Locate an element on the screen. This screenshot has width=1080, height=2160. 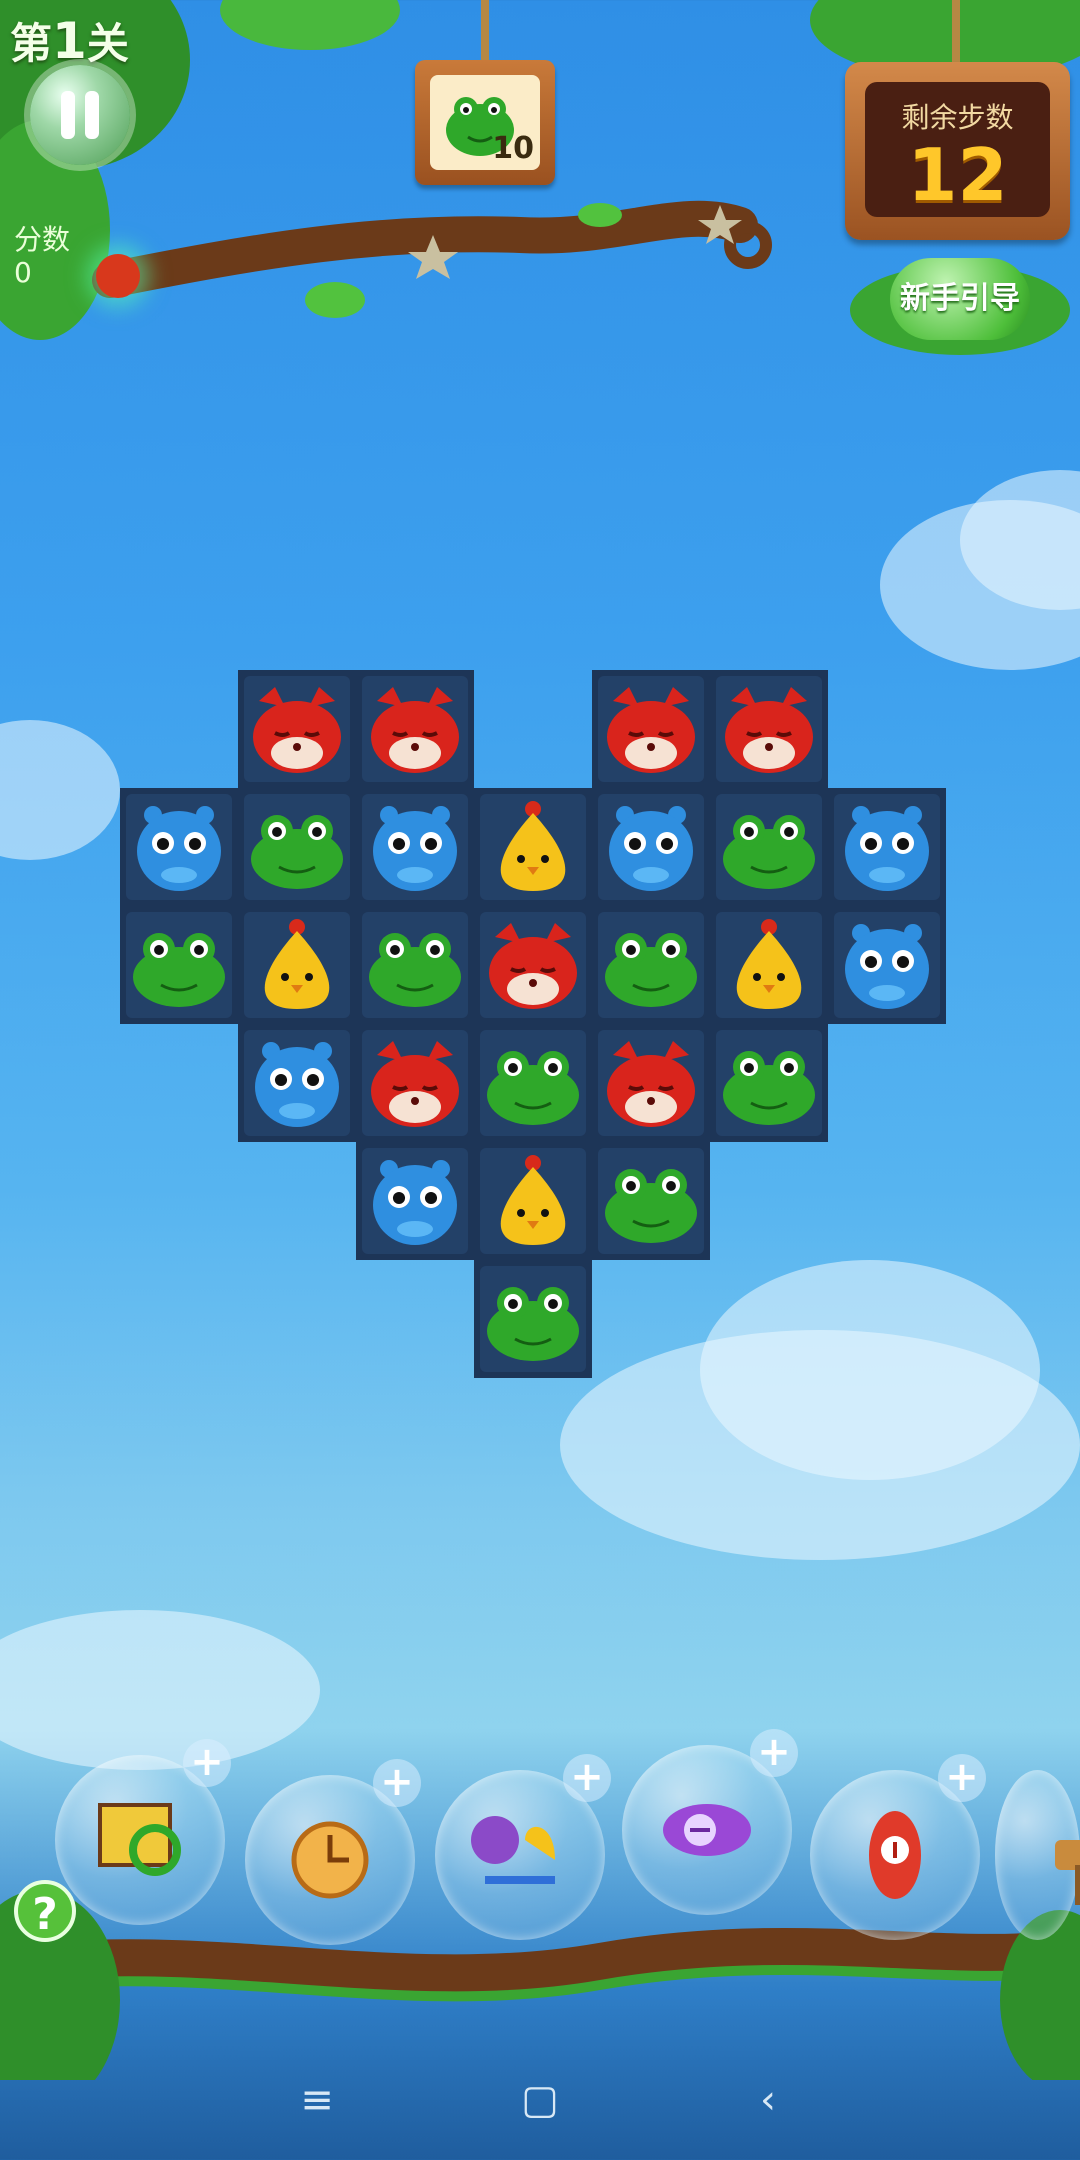
home-nav-button: ▢ is located at coordinates (540, 2100).